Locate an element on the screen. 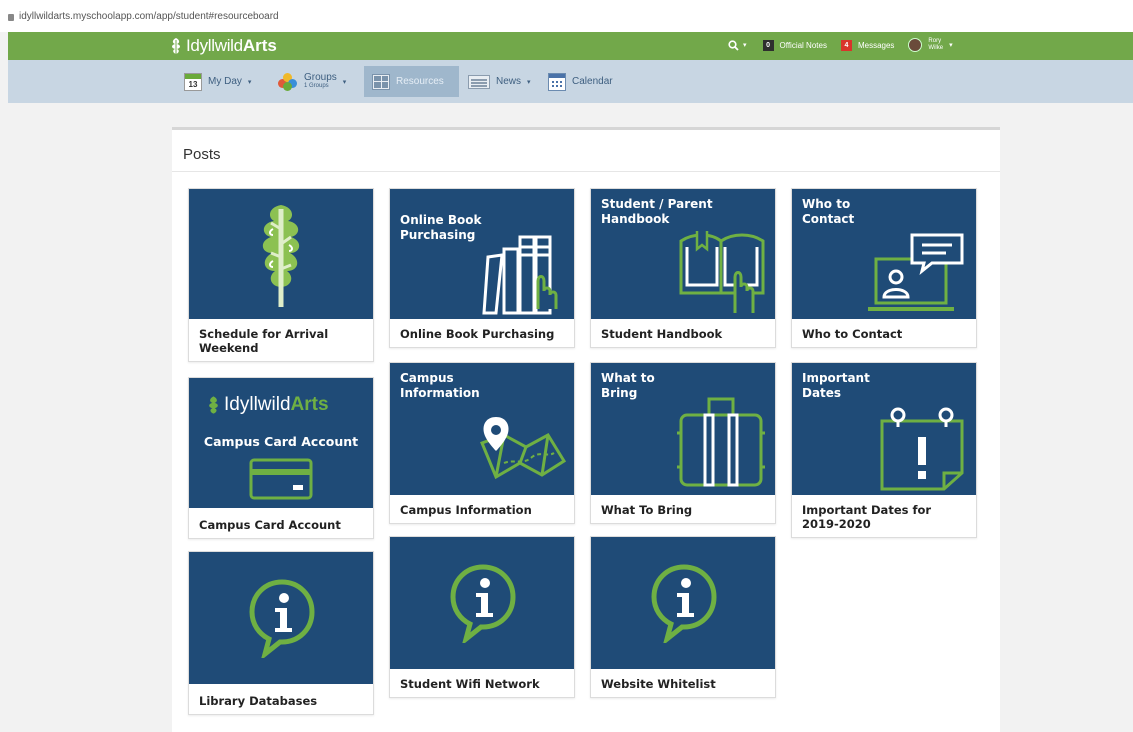 Image resolution: width=1133 pixels, height=732 pixels. nav-groups: Groups 1 Groups ▾ is located at coordinates (312, 81).